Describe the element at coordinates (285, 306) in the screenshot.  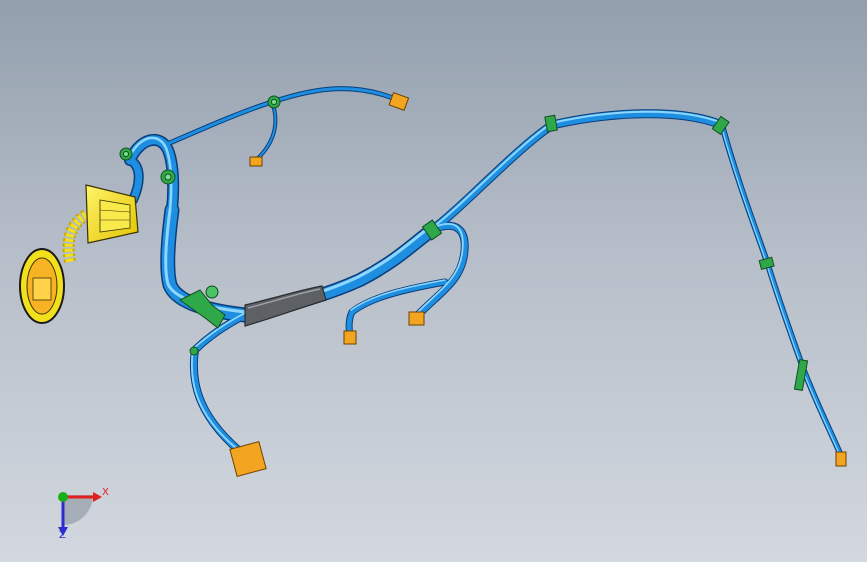
I see `protective-sleeve` at that location.